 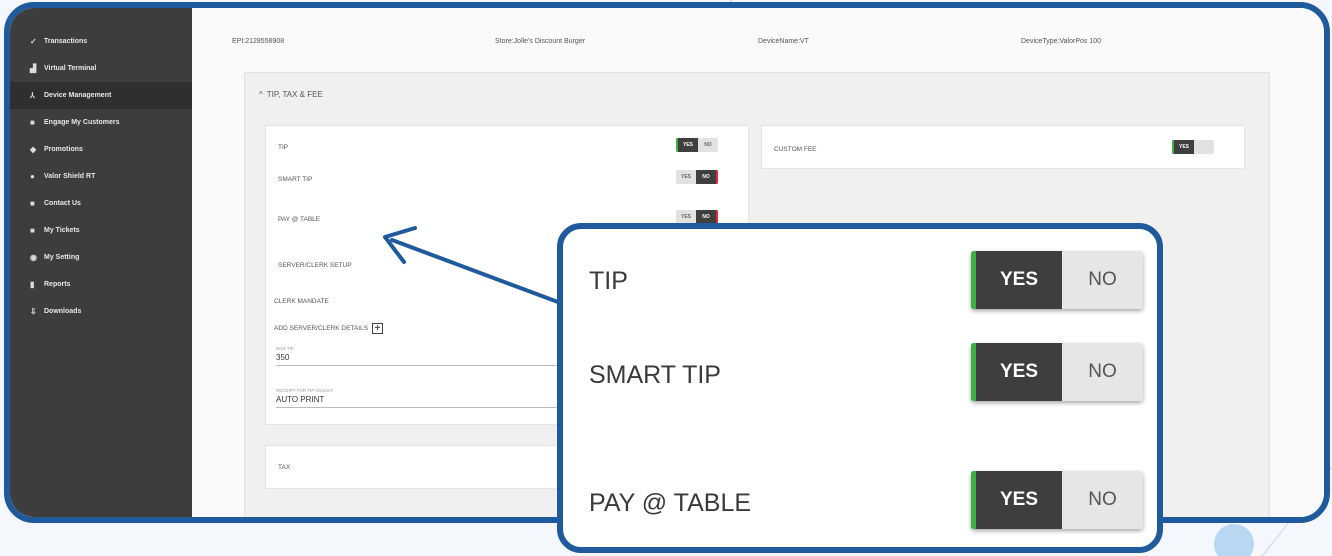 I want to click on pay-table-label: PAY @ TABLE, so click(x=299, y=219).